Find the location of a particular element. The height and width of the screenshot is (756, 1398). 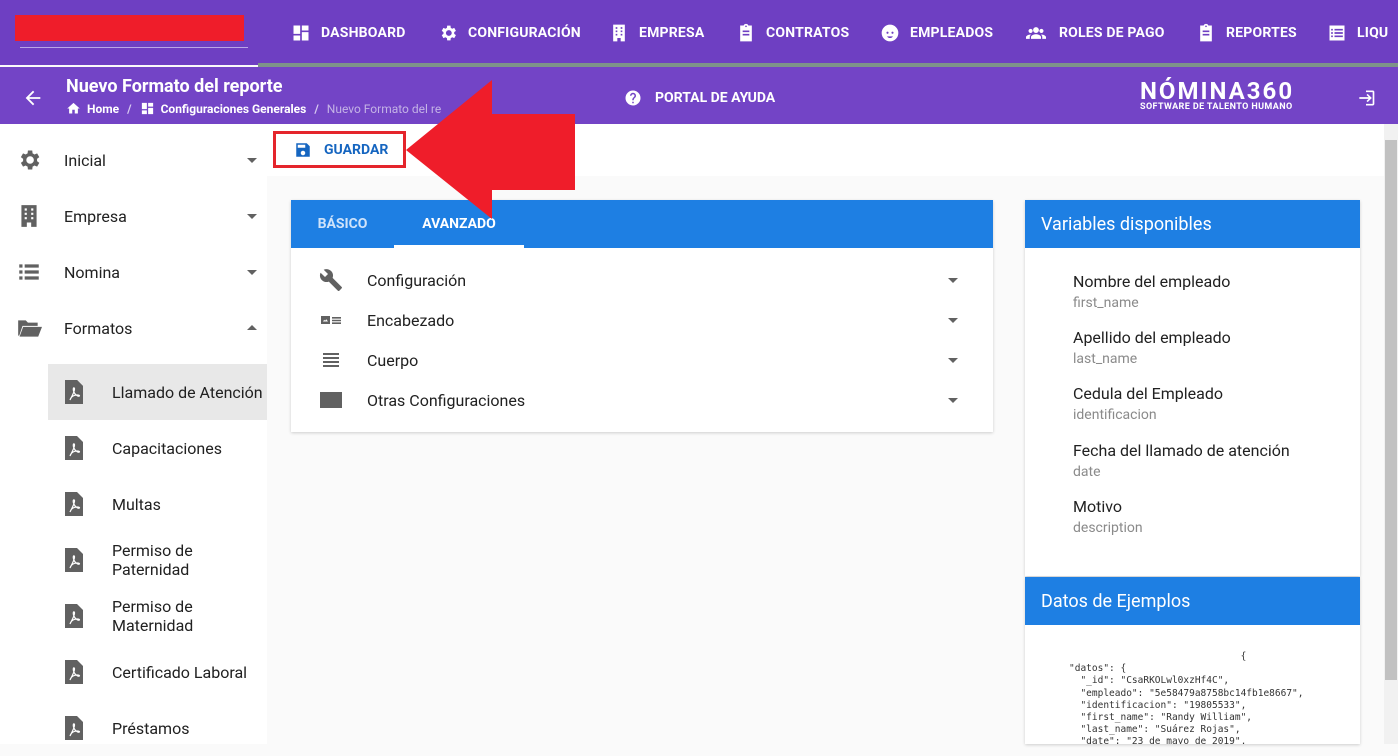

nav-empresa: EMPRESA is located at coordinates (656, 32).